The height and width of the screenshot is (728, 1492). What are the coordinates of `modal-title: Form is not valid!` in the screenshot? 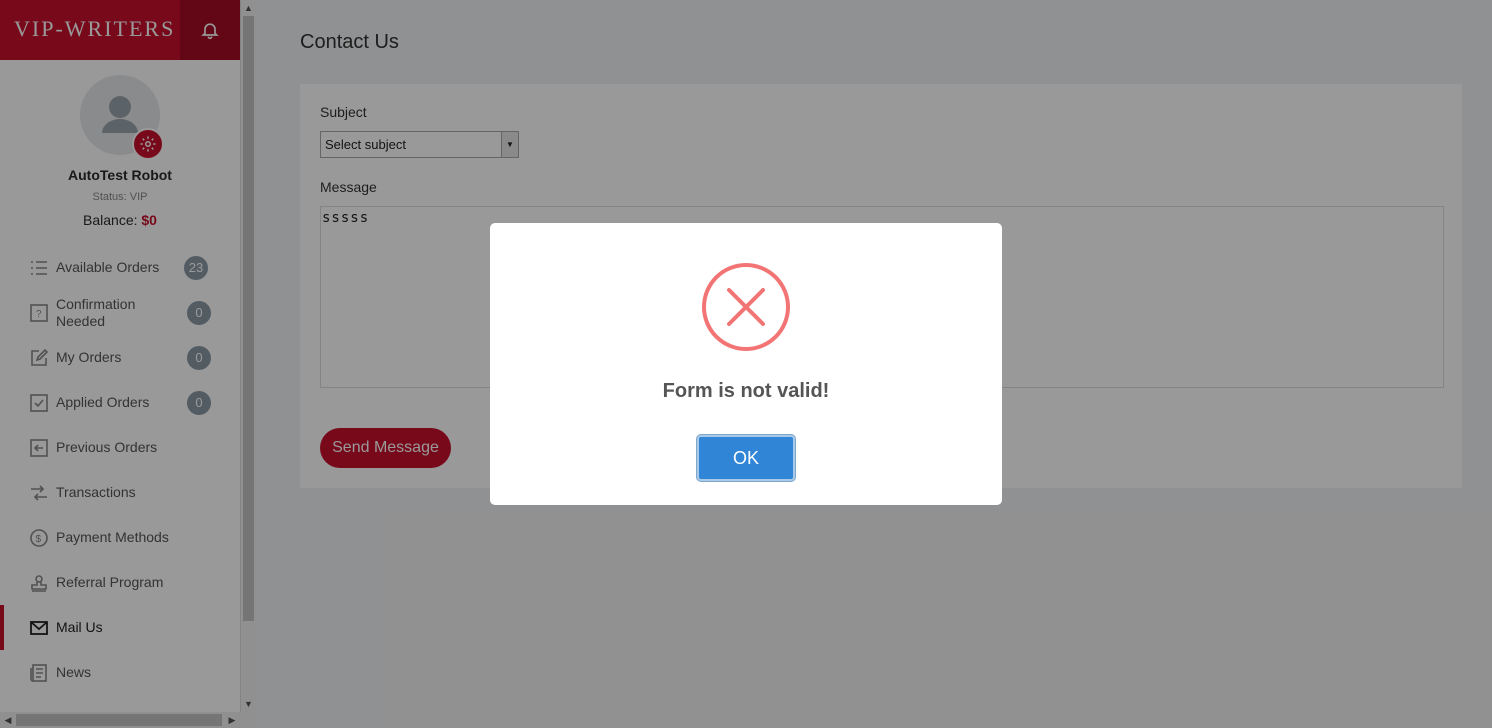 It's located at (746, 391).